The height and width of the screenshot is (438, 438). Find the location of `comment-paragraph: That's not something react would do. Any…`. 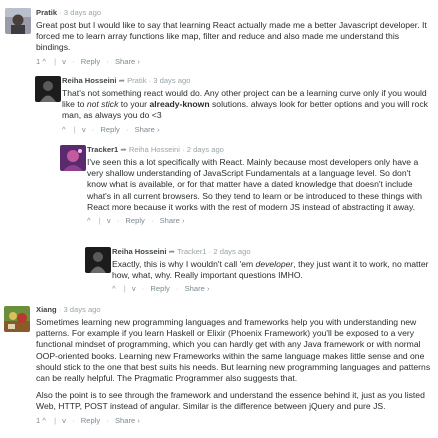

comment-paragraph: That's not something react would do. Any… is located at coordinates (247, 105).